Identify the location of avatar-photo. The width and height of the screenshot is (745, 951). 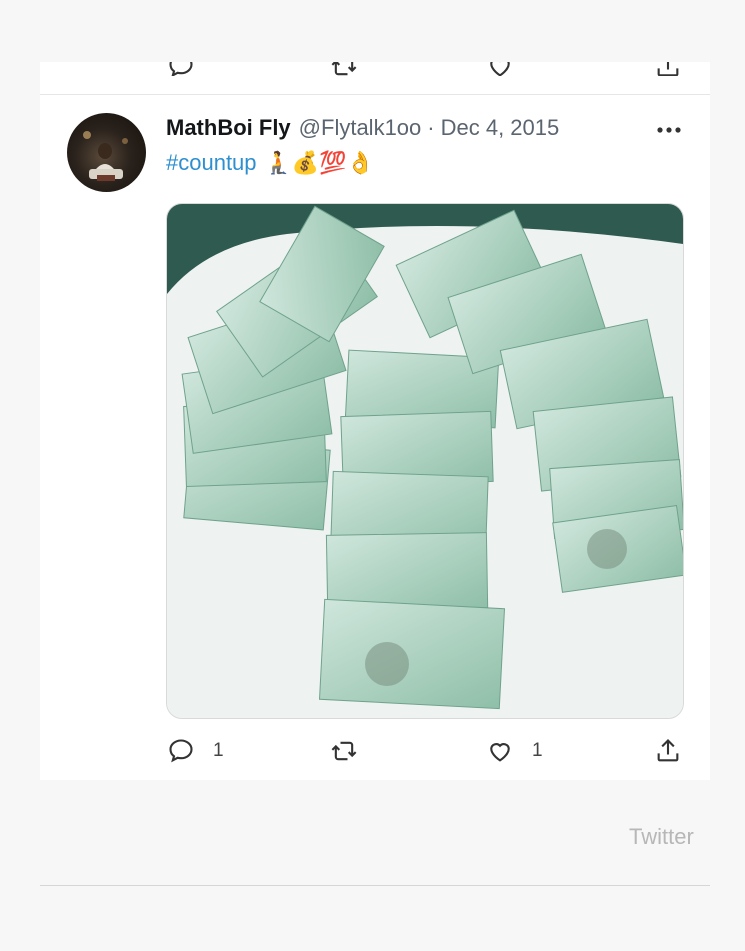
(105, 156).